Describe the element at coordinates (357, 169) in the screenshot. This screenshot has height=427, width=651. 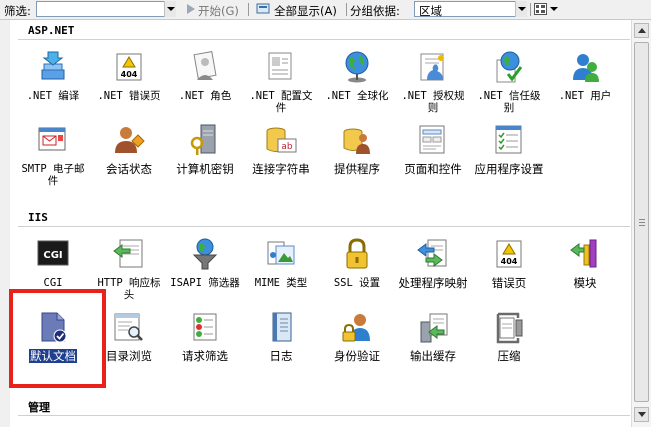
I see `feature-label: 提供程序` at that location.